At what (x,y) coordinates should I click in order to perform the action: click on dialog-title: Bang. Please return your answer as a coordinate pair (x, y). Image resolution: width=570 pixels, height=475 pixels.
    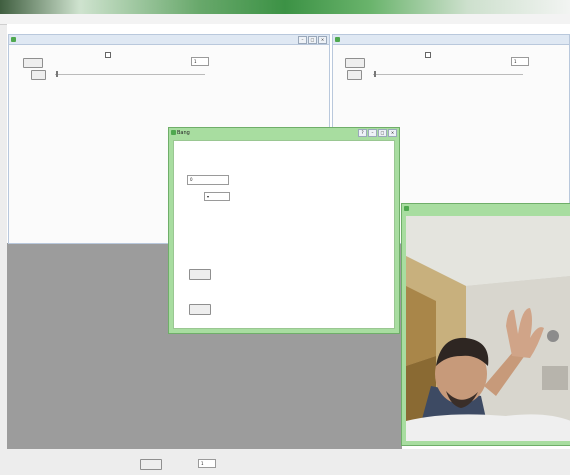
    Looking at the image, I should click on (183, 133).